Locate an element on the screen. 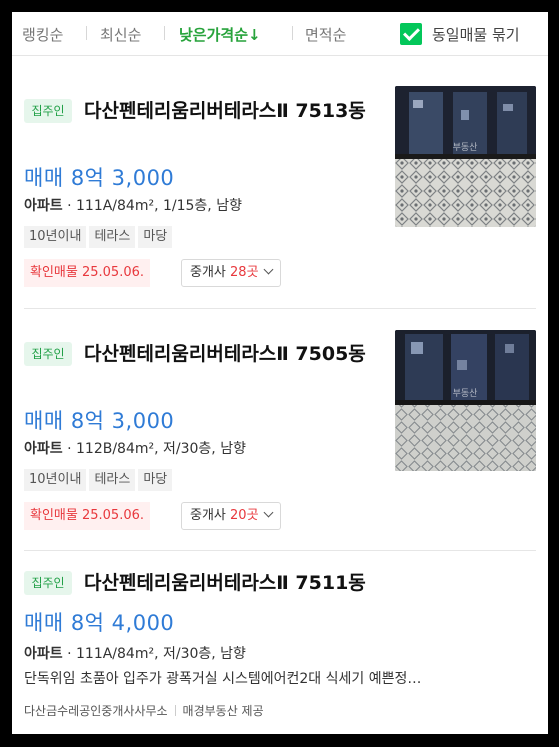  agents-count: 28곳 is located at coordinates (244, 272).